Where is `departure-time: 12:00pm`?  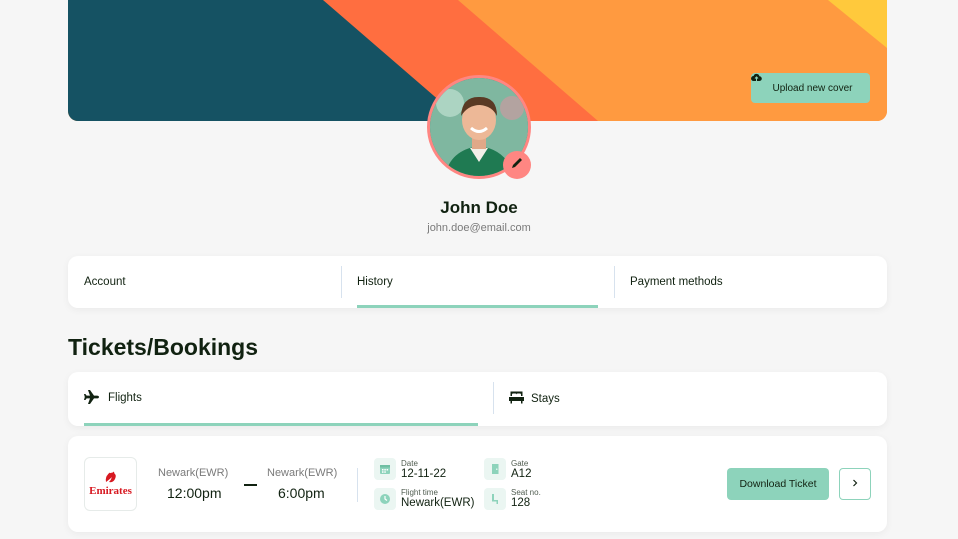 departure-time: 12:00pm is located at coordinates (194, 493).